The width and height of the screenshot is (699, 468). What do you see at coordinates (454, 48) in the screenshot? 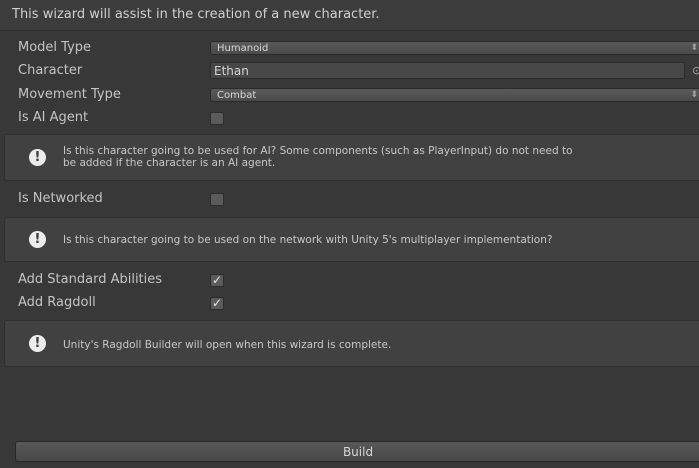
I see `model-type-dropdown: Humanoid ⬍` at bounding box center [454, 48].